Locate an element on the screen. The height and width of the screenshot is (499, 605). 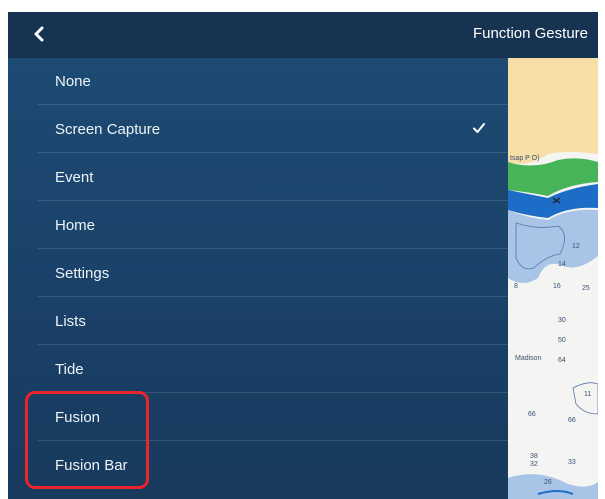
menu-item-screen-capture: Screen Capture is located at coordinates (258, 129).